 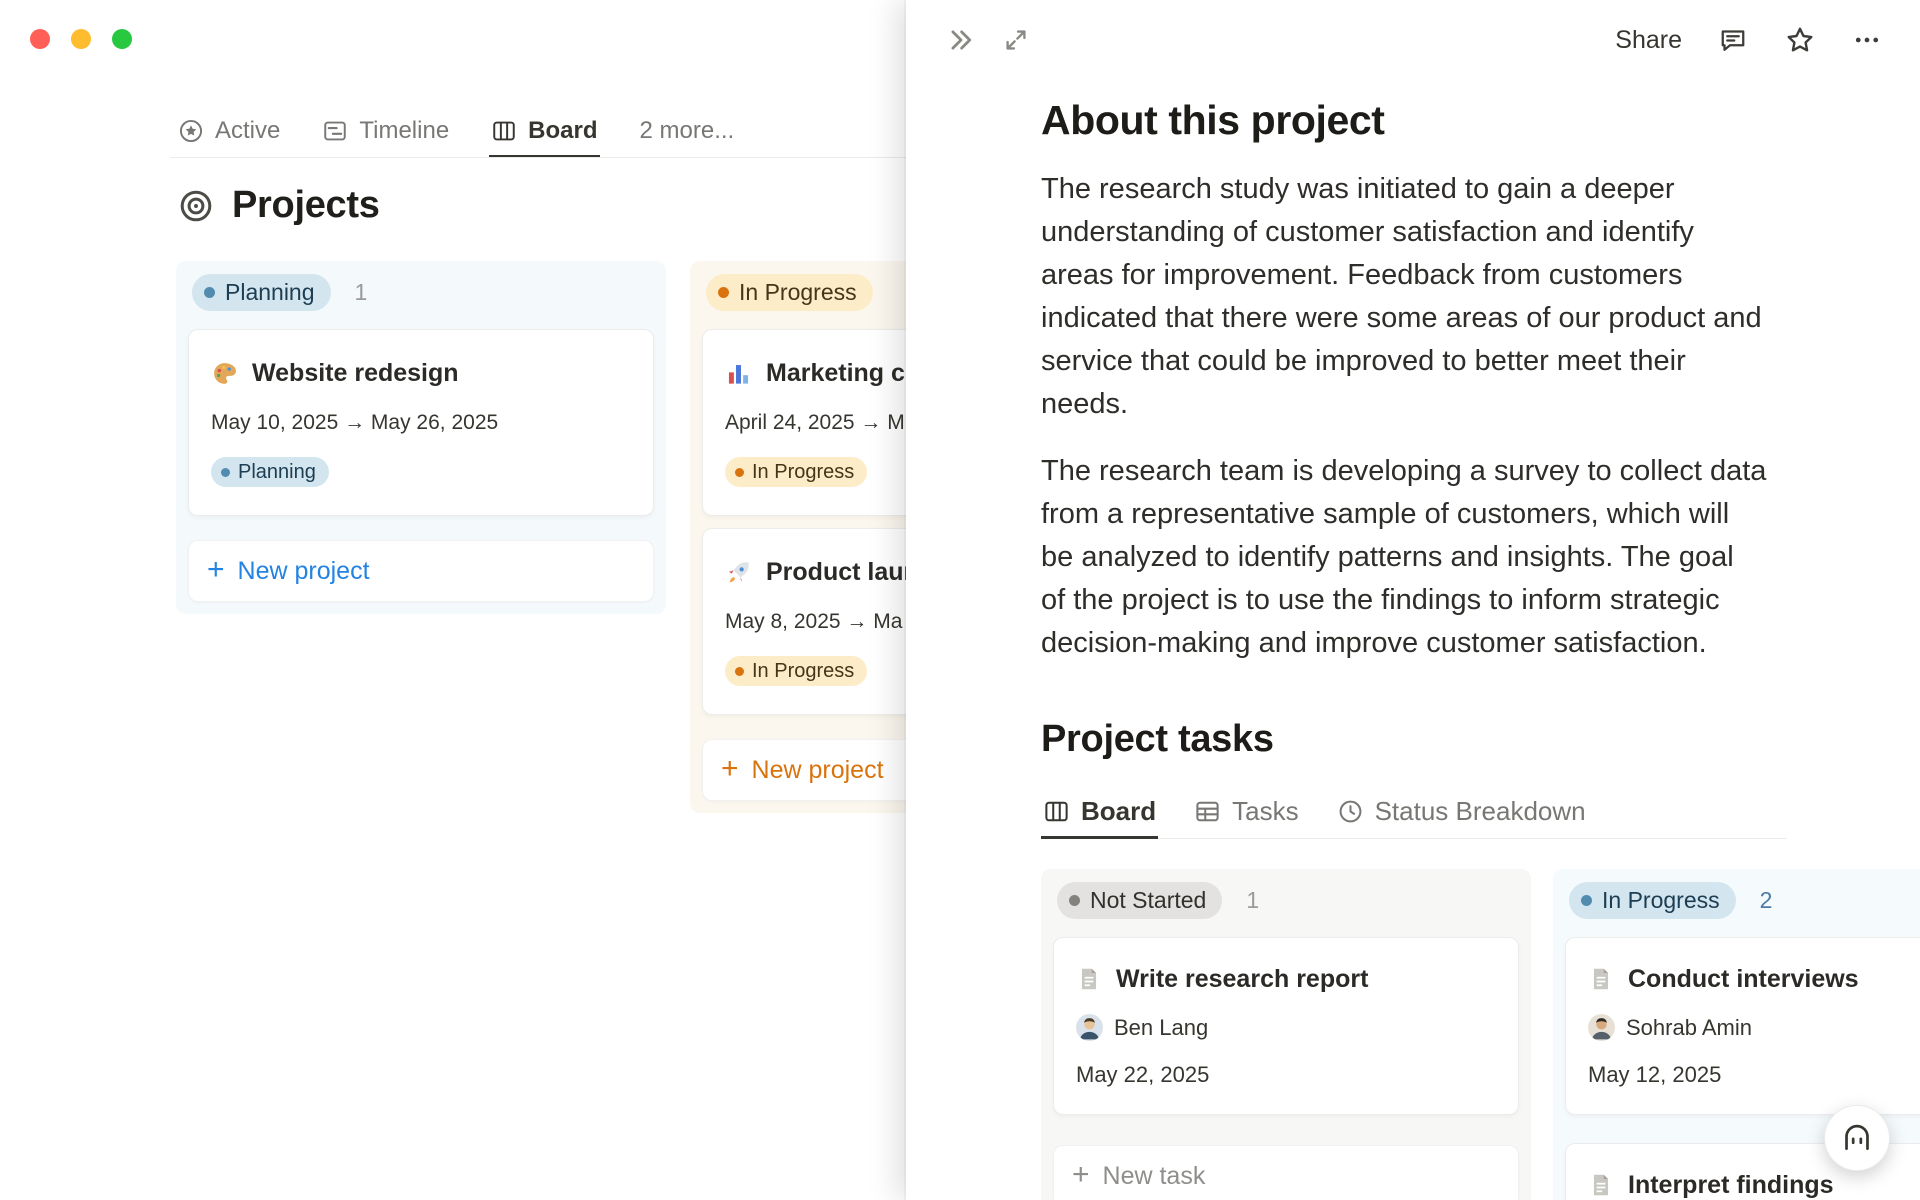 What do you see at coordinates (306, 205) in the screenshot?
I see `page-title: Projects` at bounding box center [306, 205].